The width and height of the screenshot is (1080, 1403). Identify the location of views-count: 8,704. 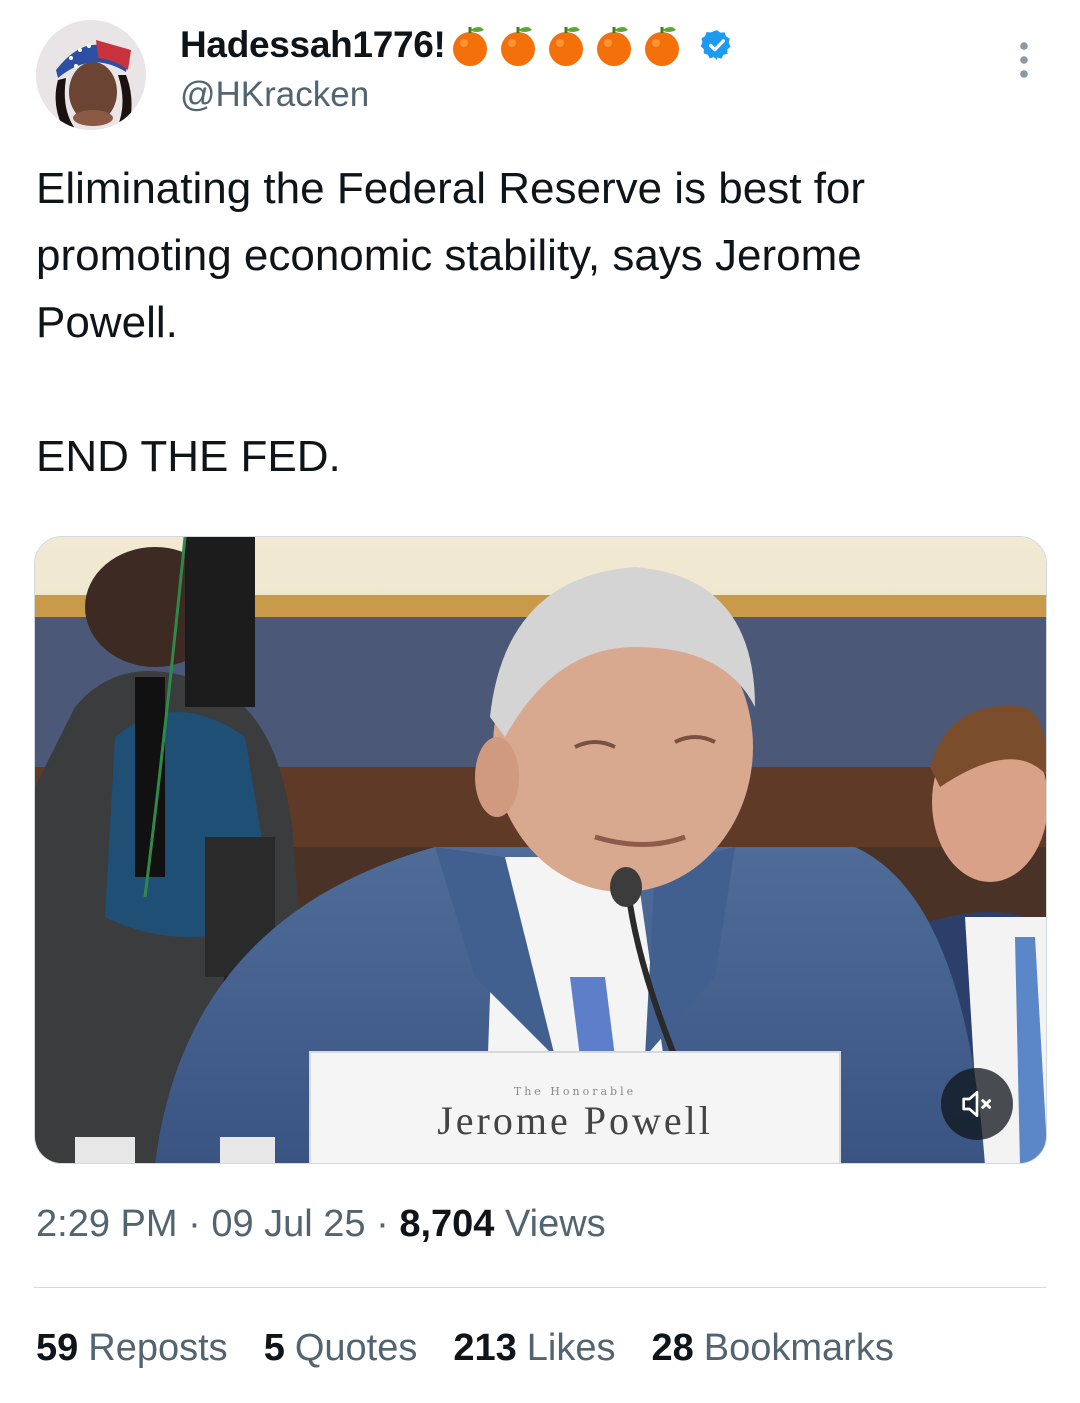
(447, 1224).